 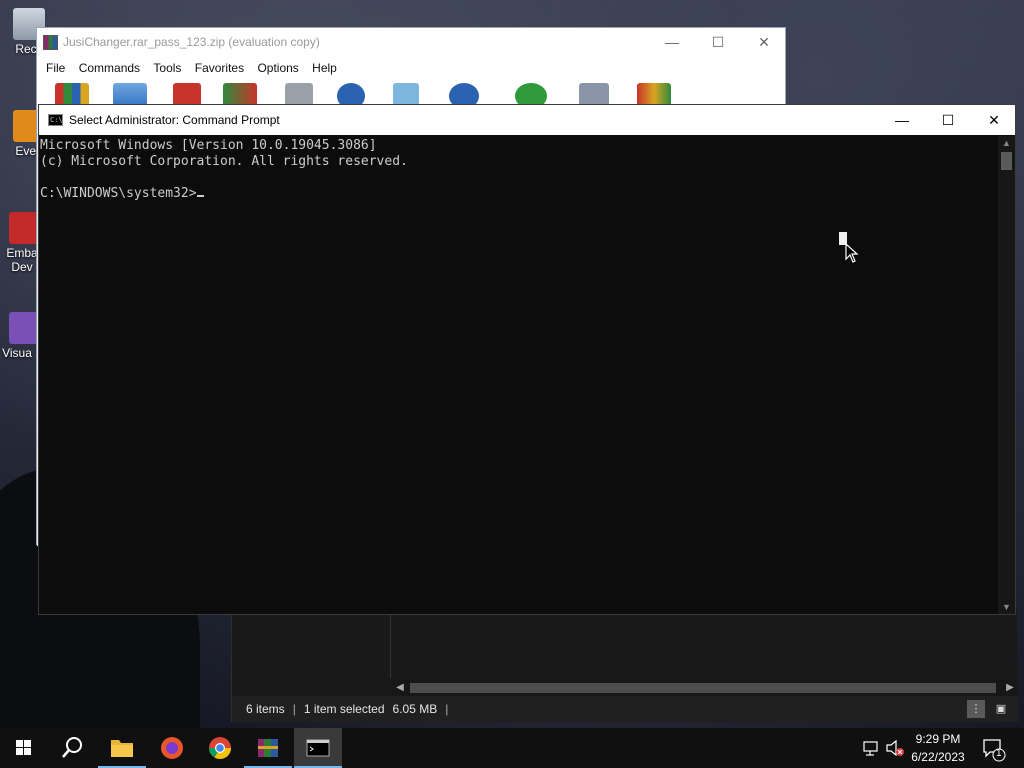 I want to click on winrar-app-icon, so click(x=50, y=42).